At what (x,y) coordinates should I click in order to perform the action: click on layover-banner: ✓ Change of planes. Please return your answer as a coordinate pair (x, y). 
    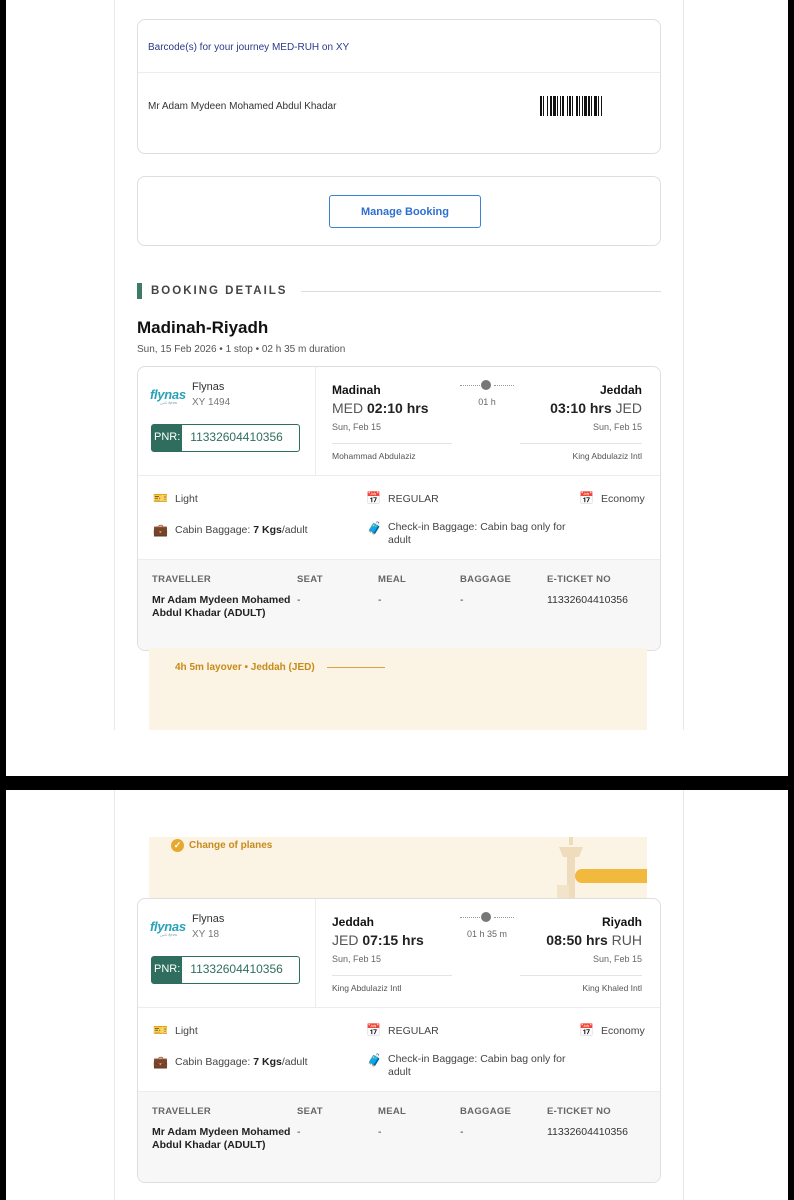
    Looking at the image, I should click on (398, 868).